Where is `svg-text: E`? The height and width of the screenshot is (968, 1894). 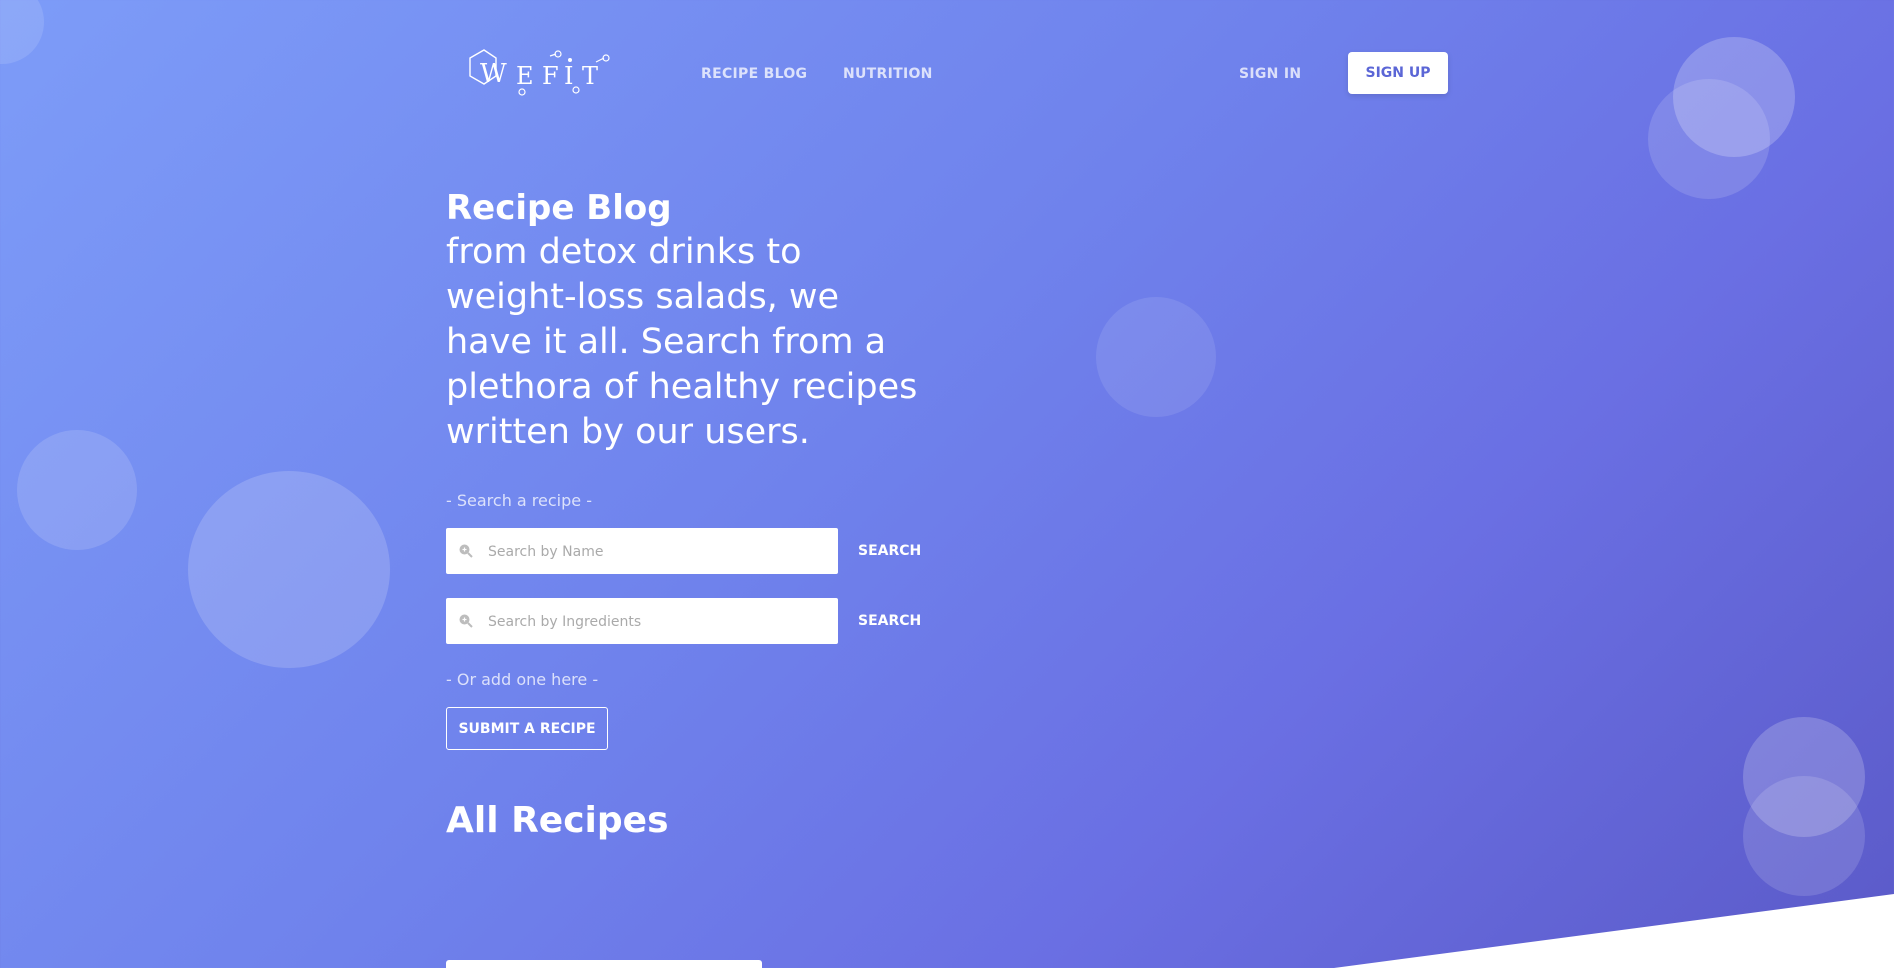
svg-text: E is located at coordinates (525, 76).